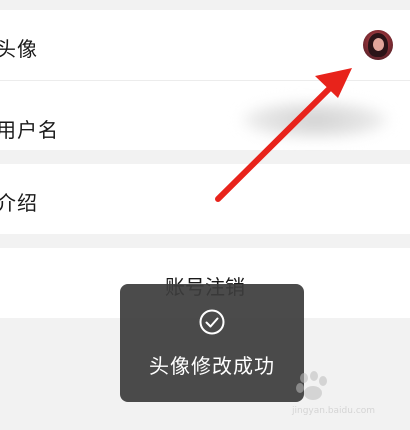 Image resolution: width=410 pixels, height=430 pixels. What do you see at coordinates (212, 366) in the screenshot?
I see `toast-message: 头像修改成功` at bounding box center [212, 366].